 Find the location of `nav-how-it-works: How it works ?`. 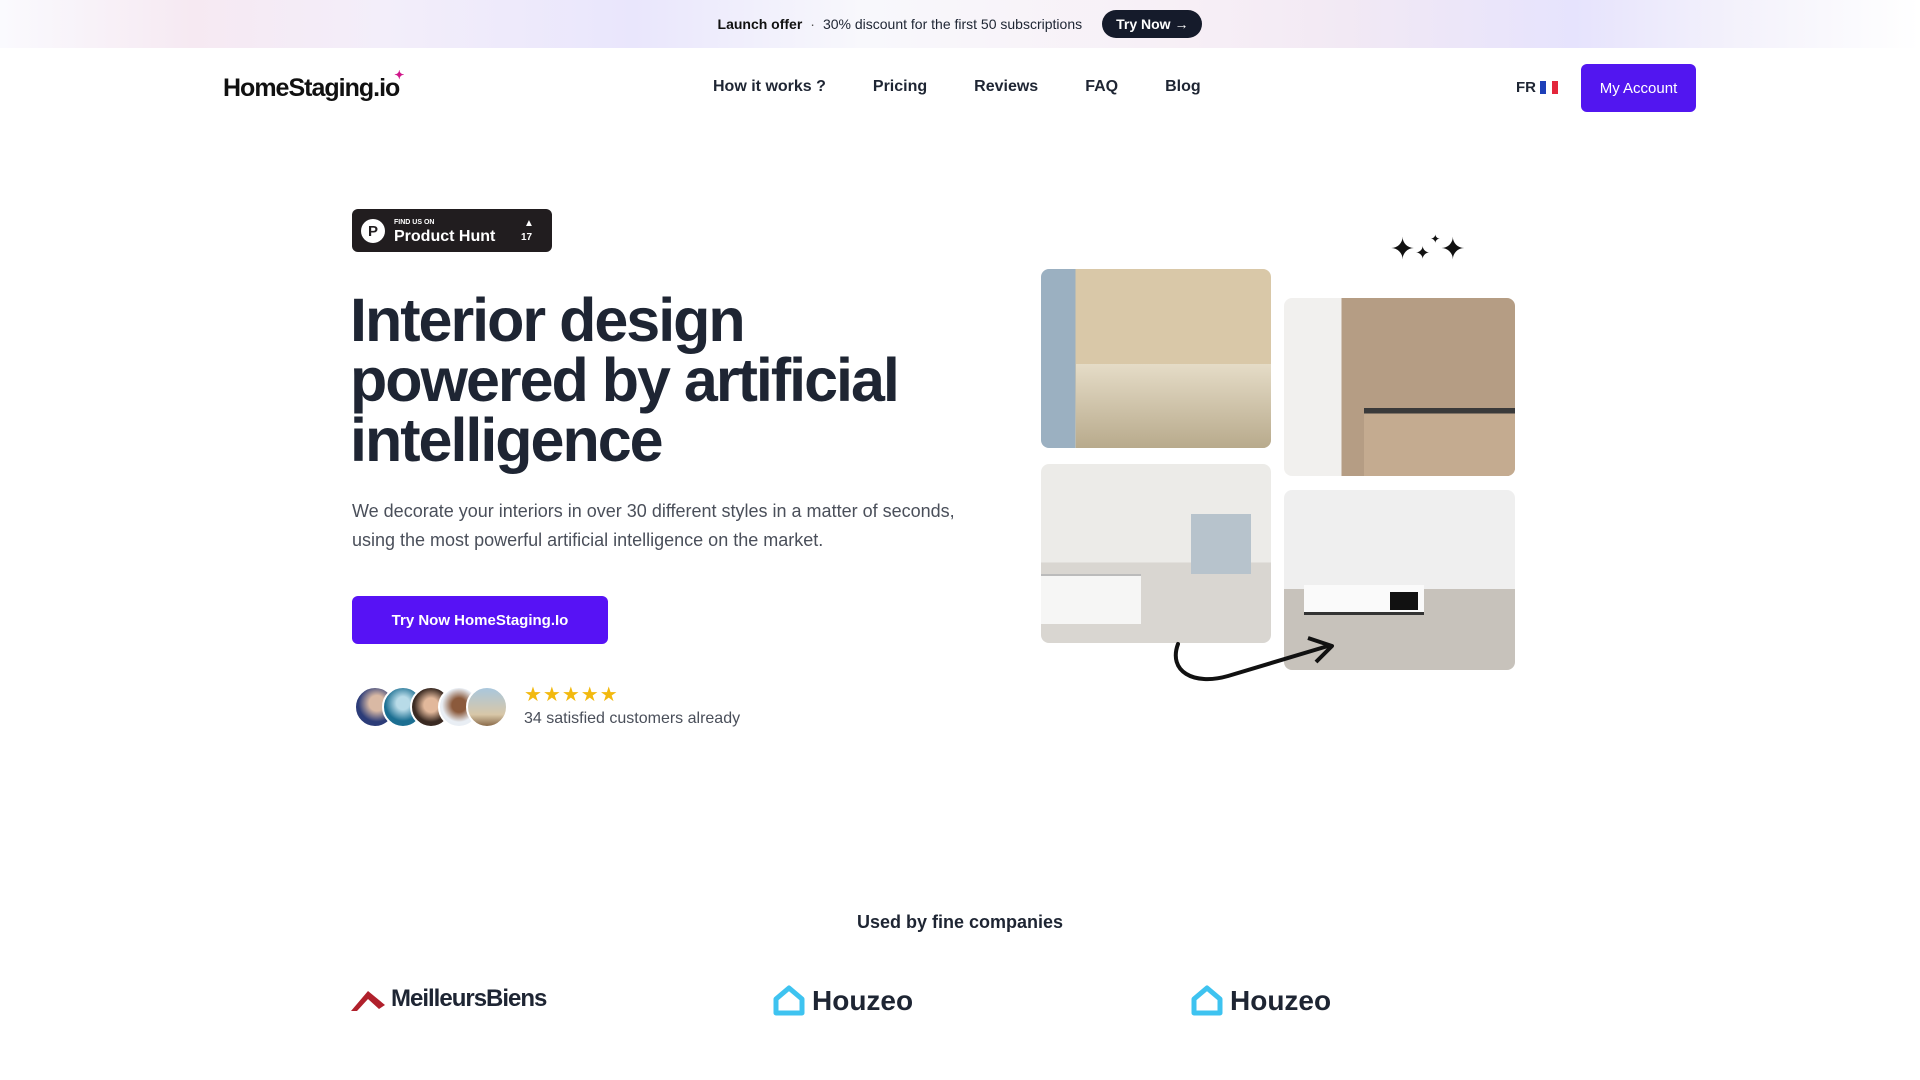

nav-how-it-works: How it works ? is located at coordinates (769, 87).